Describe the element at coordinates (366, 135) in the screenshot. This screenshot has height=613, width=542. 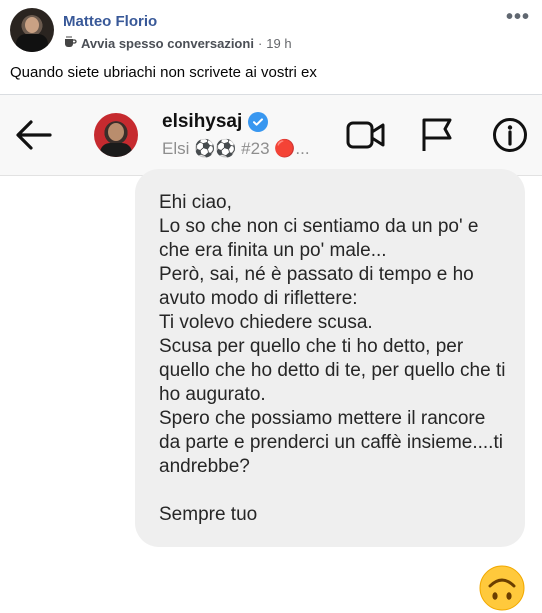
I see `video-call-icon` at that location.